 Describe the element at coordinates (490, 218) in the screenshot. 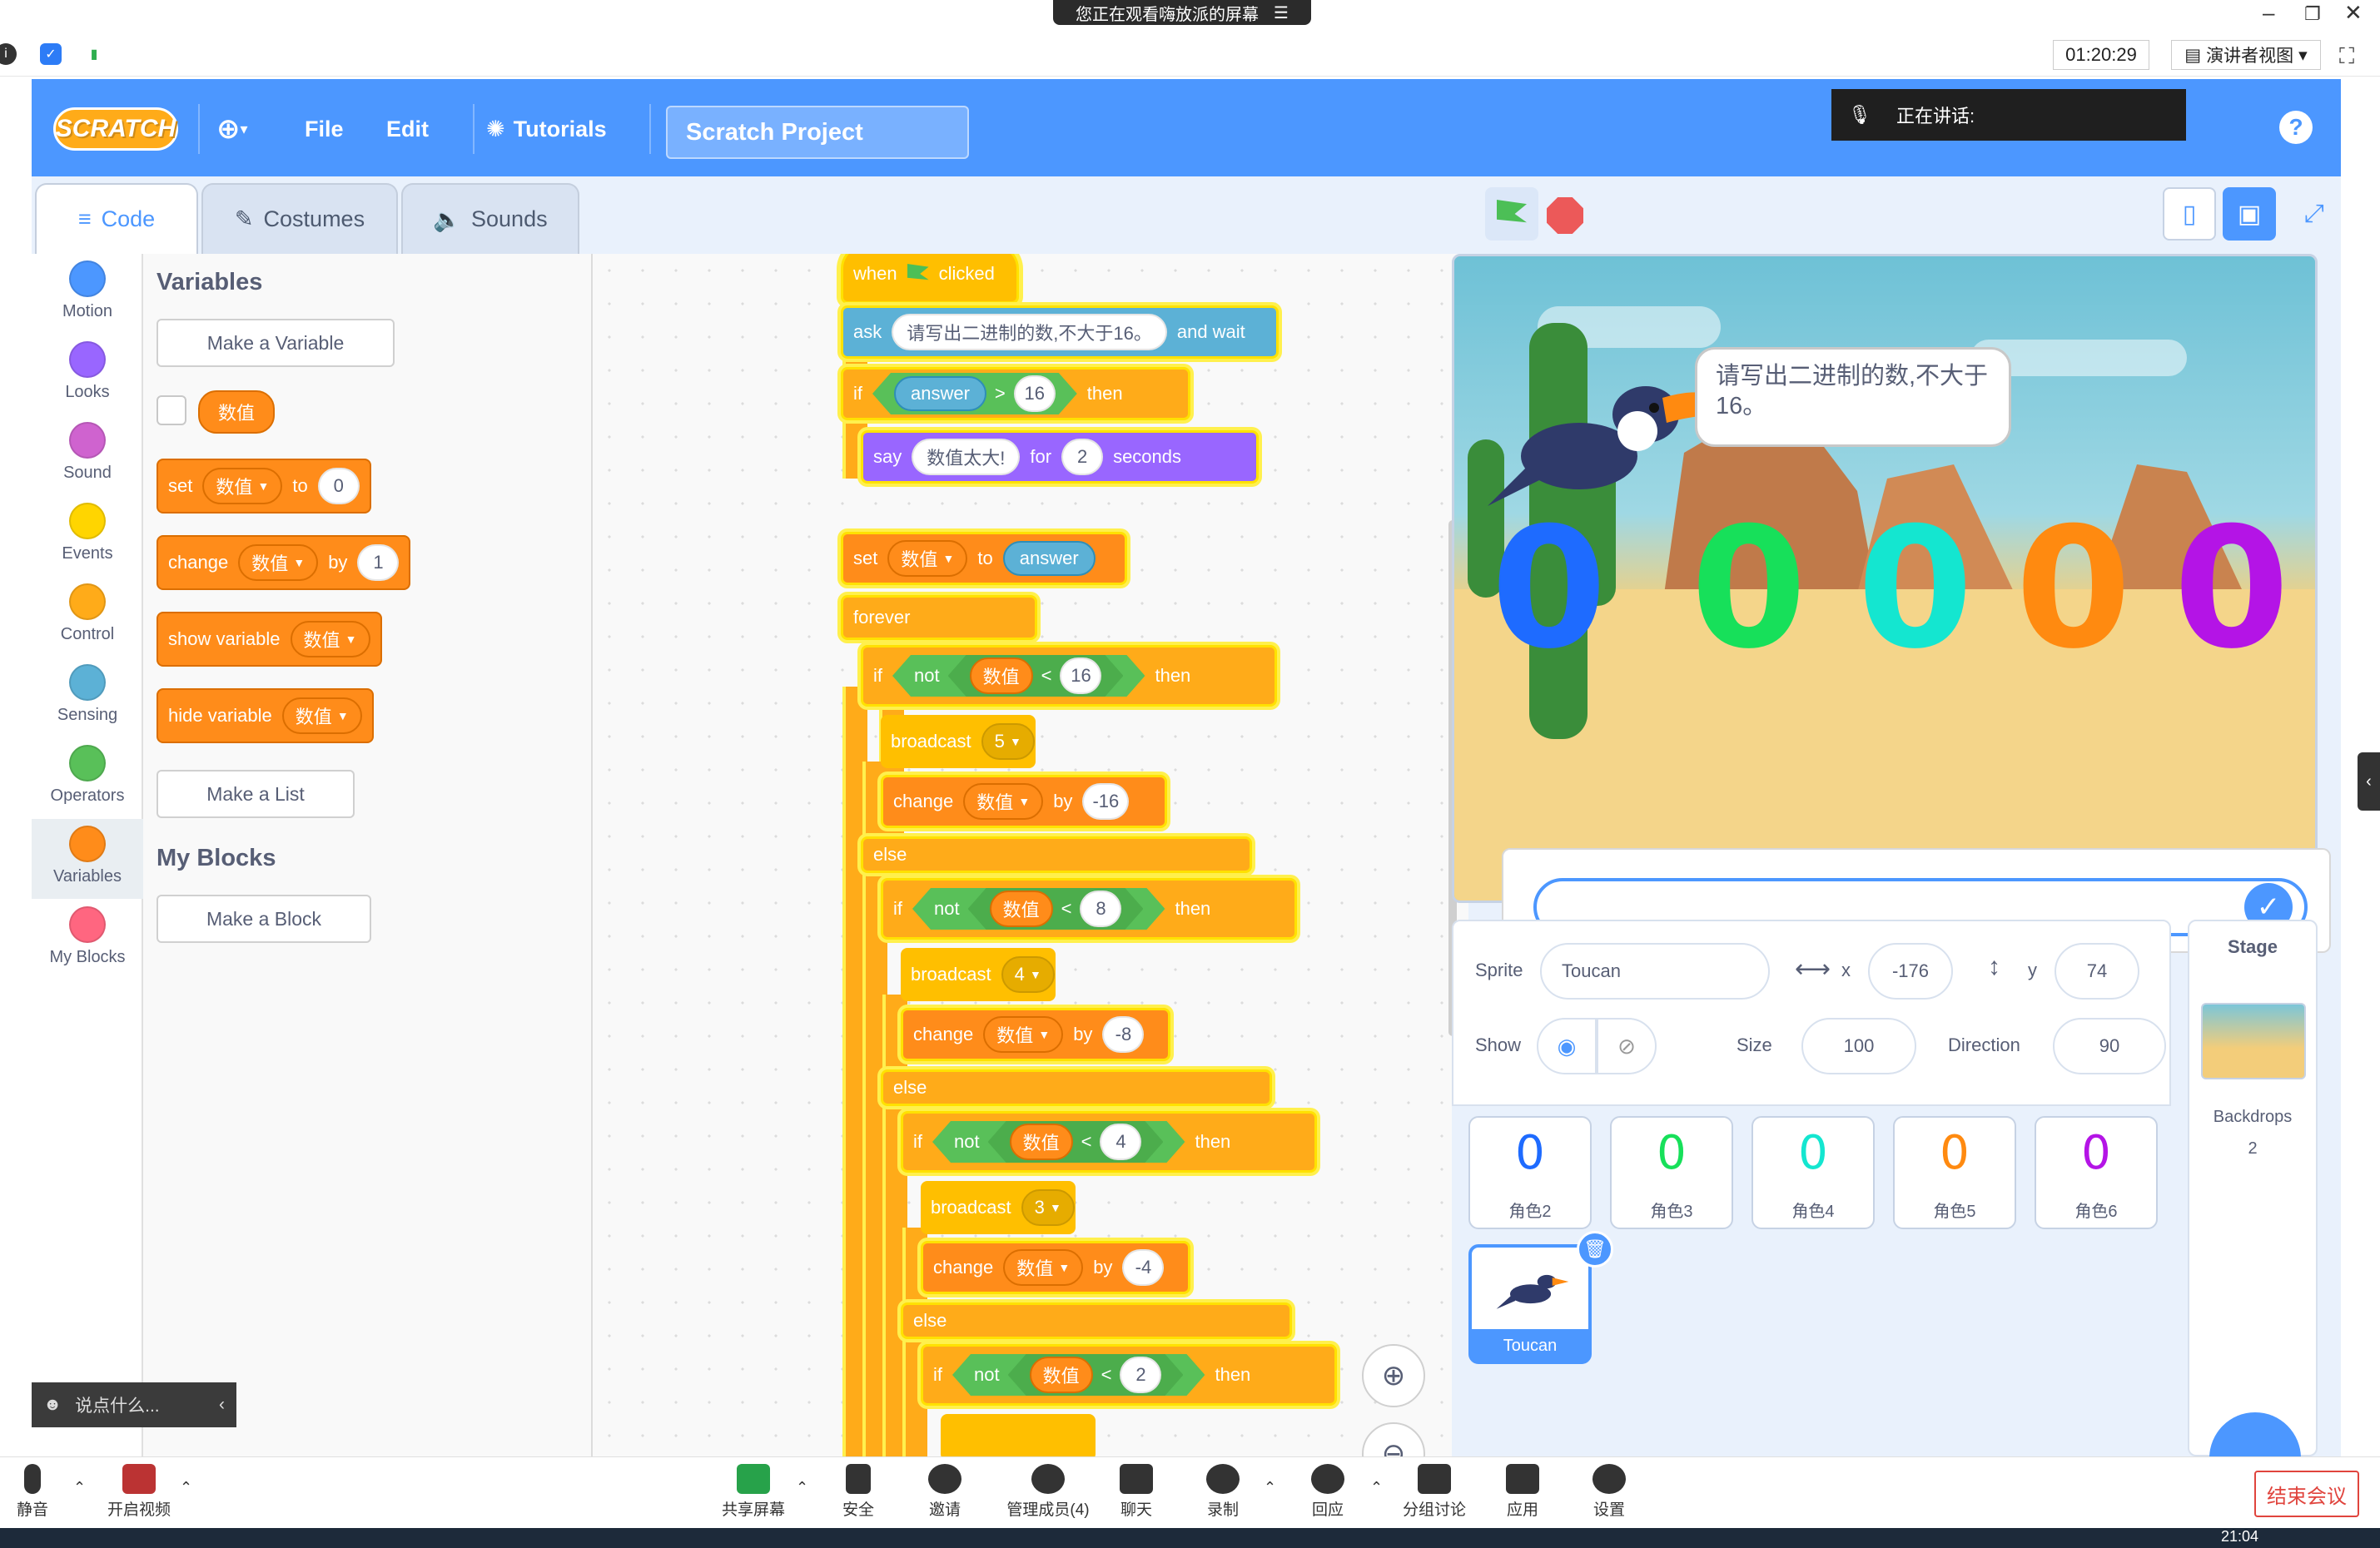

I see `tab-sounds: 🔈 Sounds` at that location.